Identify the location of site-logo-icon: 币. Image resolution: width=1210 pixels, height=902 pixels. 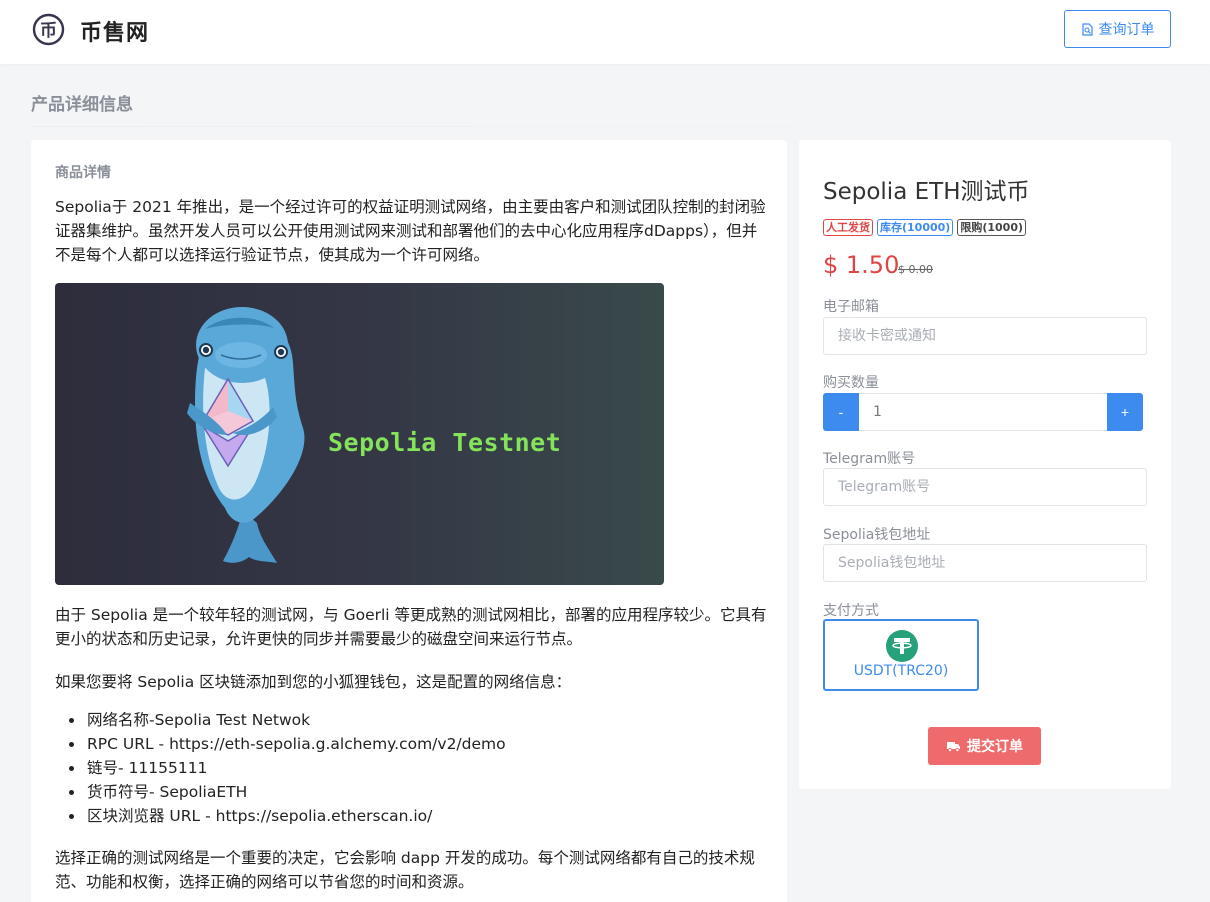
(48, 29).